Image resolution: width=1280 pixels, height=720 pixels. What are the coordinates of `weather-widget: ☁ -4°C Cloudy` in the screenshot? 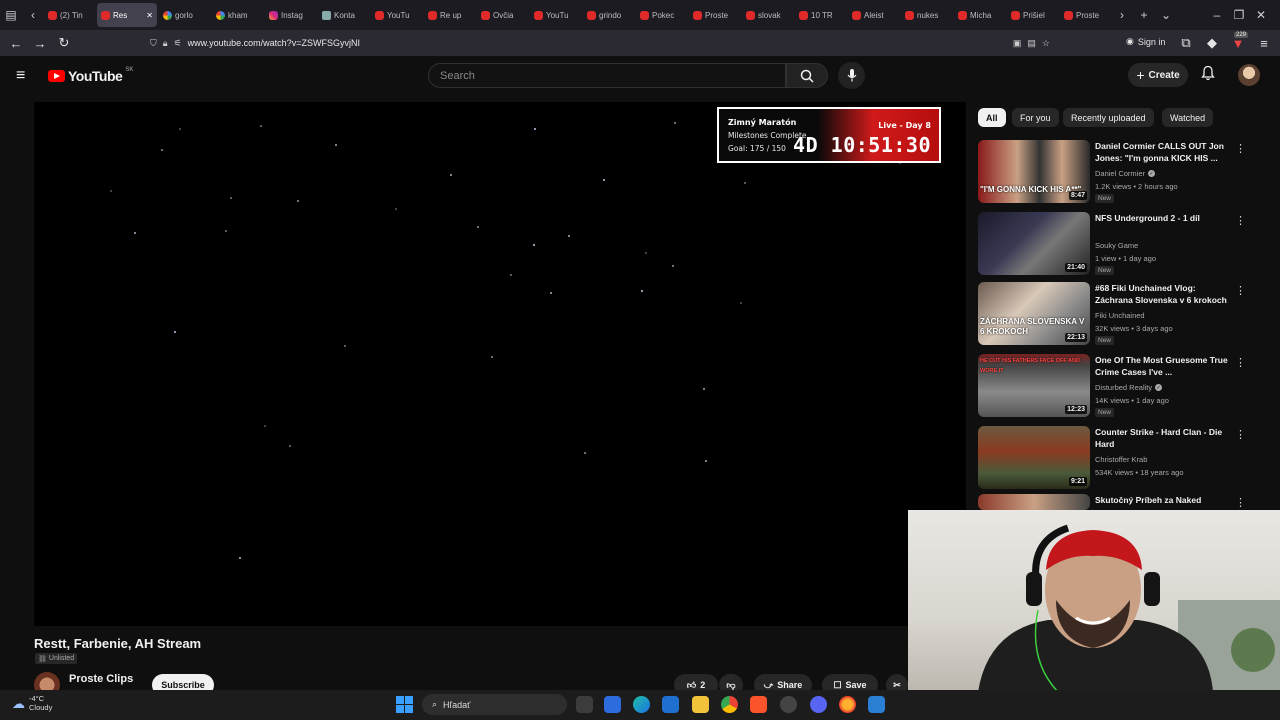 It's located at (32, 703).